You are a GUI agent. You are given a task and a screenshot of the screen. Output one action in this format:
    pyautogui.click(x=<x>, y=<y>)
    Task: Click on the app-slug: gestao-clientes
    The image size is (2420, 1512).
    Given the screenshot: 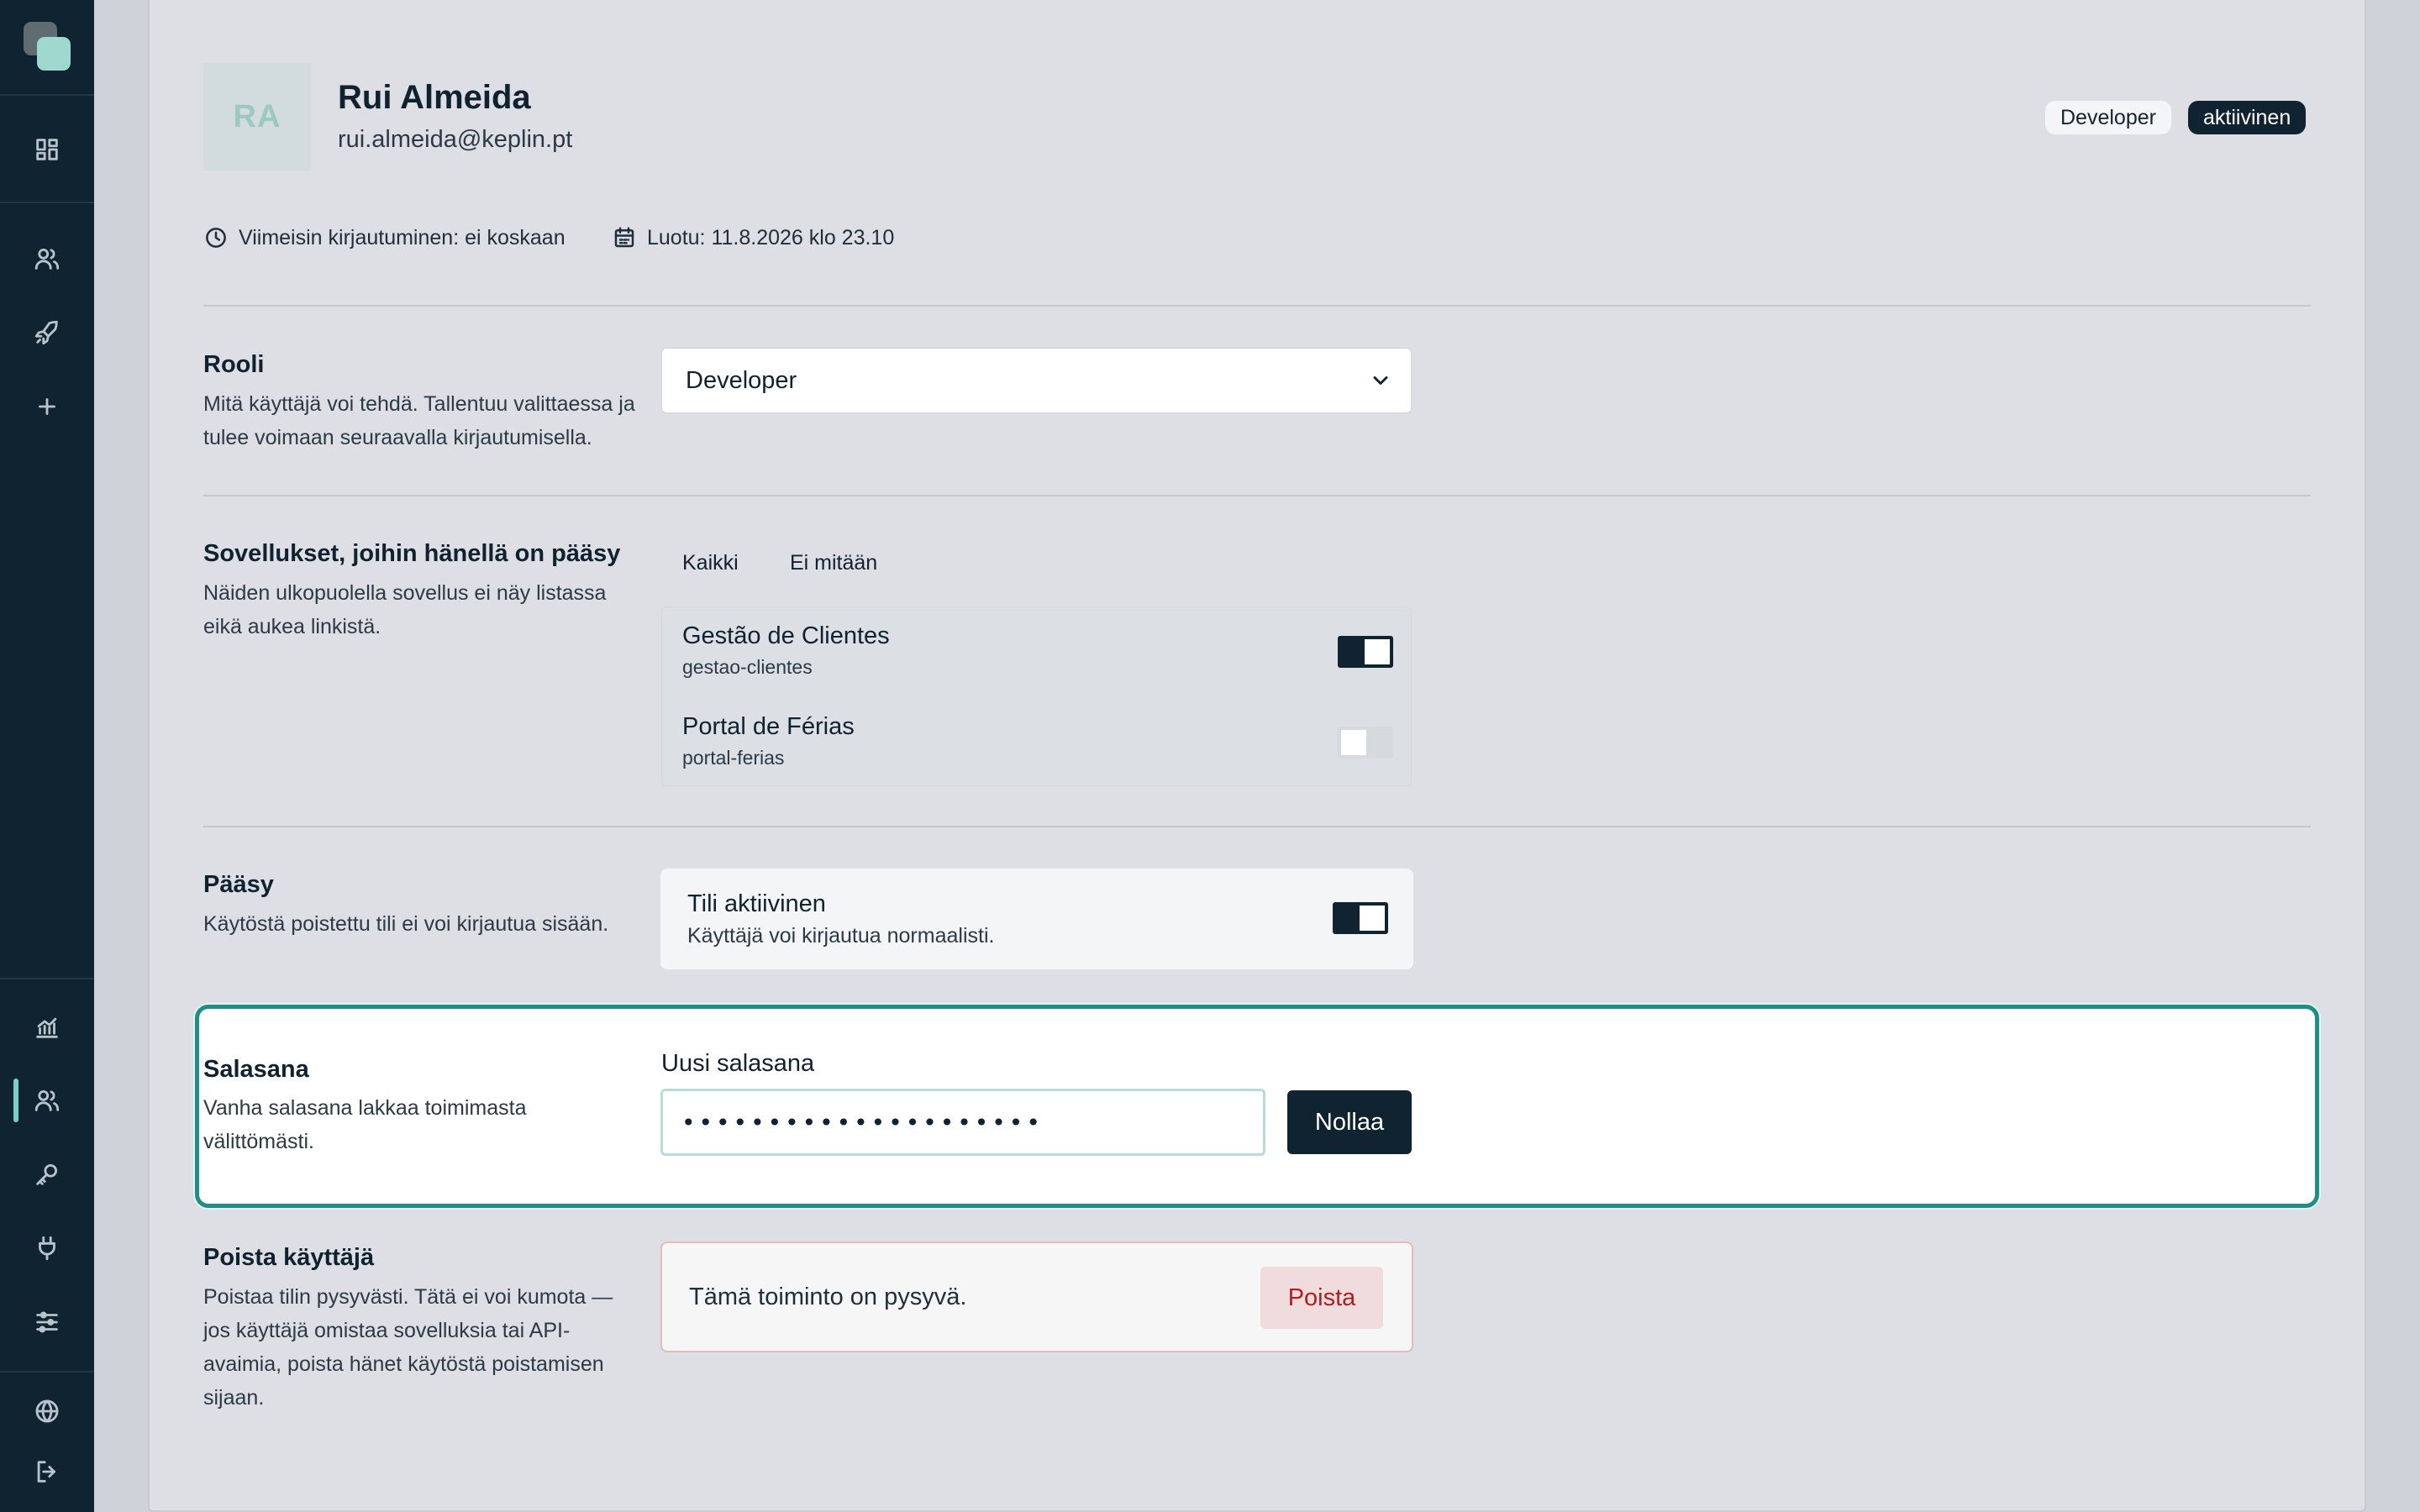 What is the action you would take?
    pyautogui.click(x=748, y=667)
    